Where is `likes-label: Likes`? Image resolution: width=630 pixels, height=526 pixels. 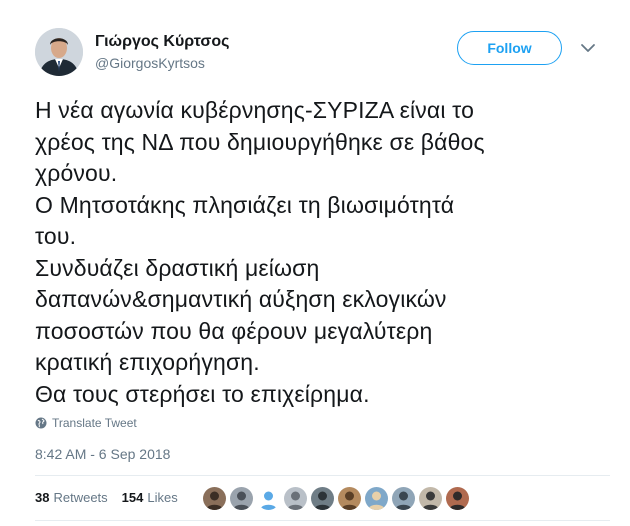 likes-label: Likes is located at coordinates (162, 497).